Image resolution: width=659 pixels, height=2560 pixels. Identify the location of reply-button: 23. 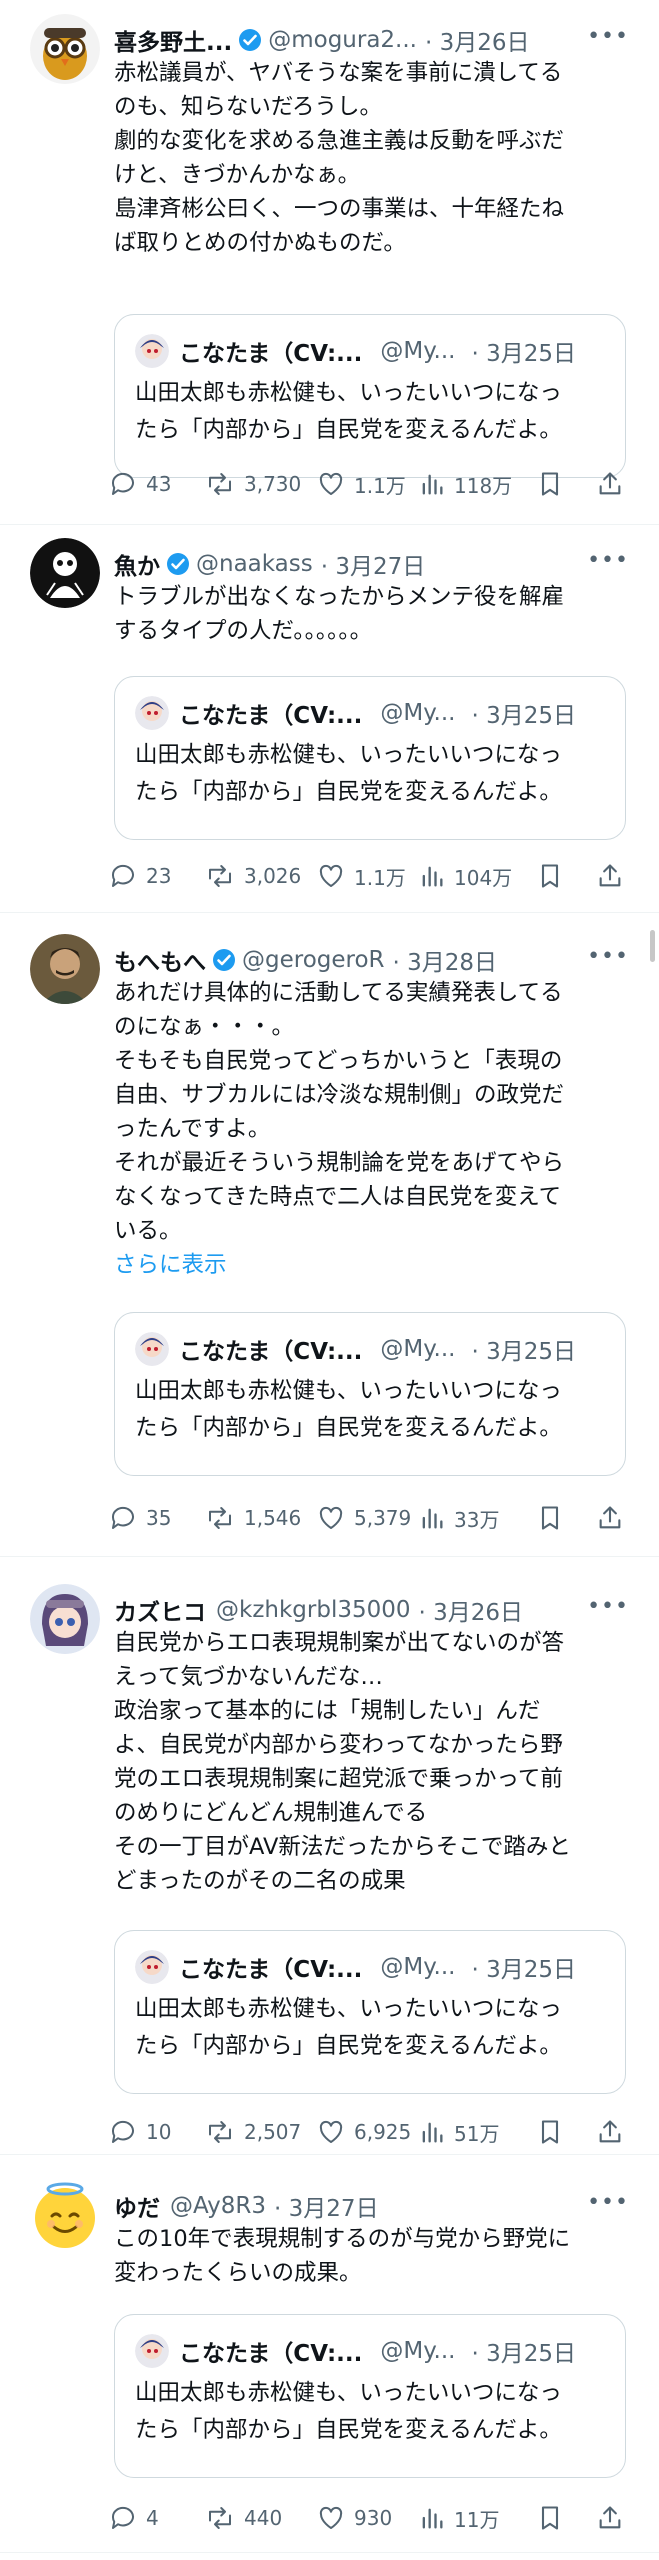
(156, 876).